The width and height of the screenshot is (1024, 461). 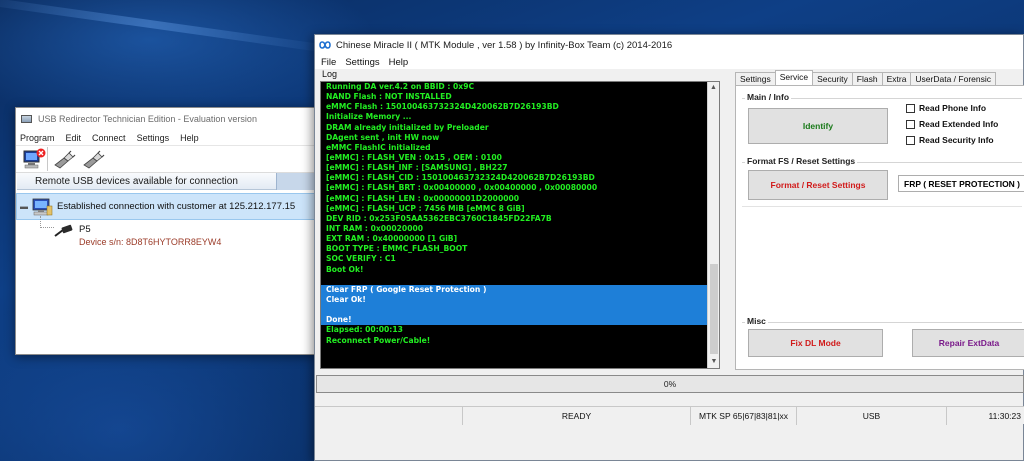 I want to click on read-extended-info-checkbox: Read Extended Info, so click(x=952, y=124).